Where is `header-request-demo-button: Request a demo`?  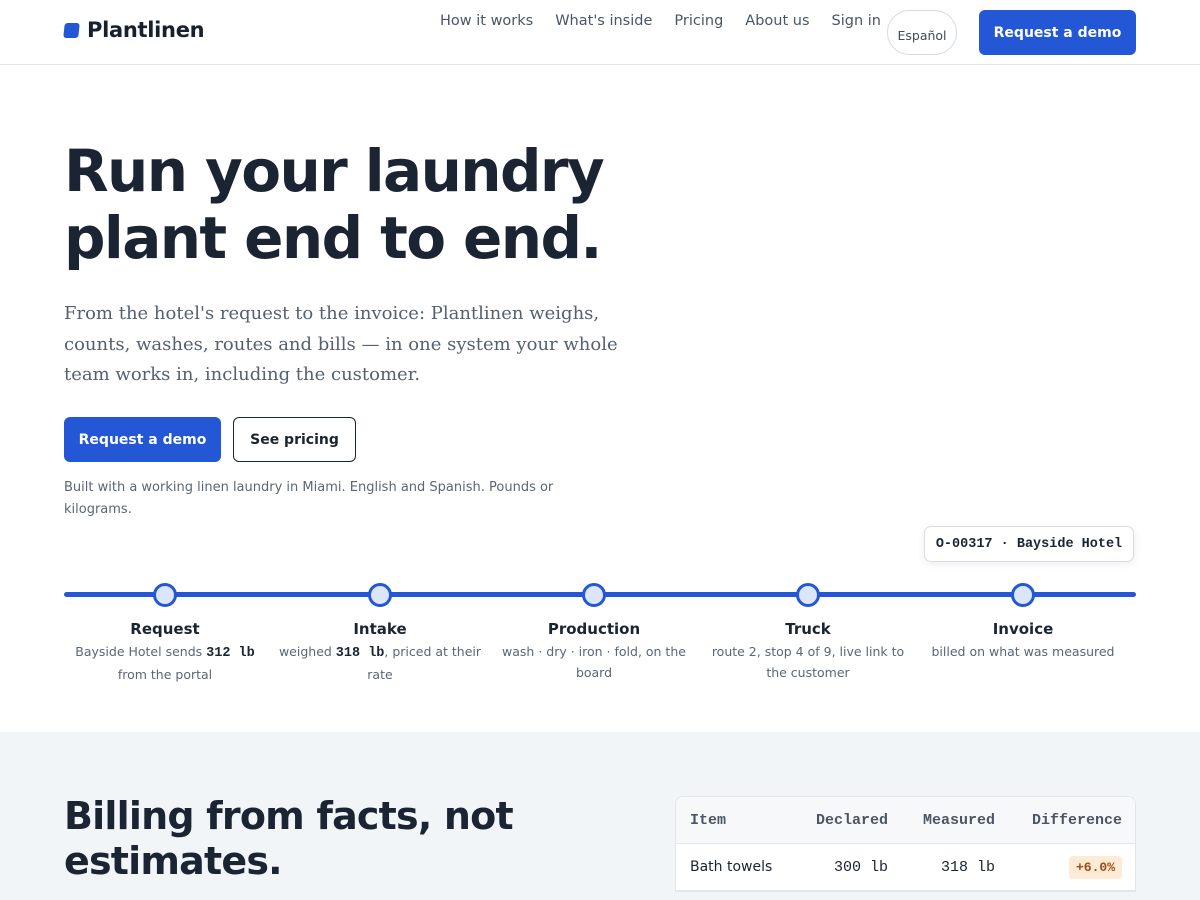
header-request-demo-button: Request a demo is located at coordinates (1057, 32).